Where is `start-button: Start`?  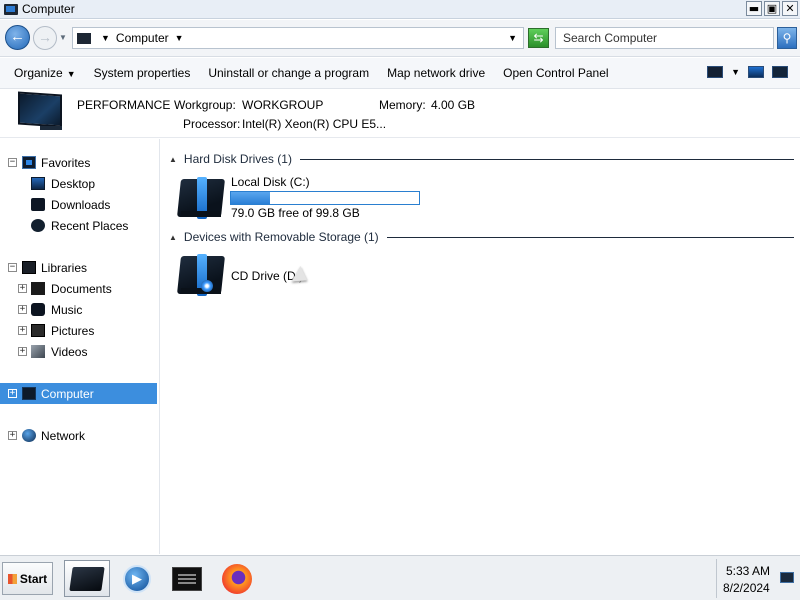 start-button: Start is located at coordinates (27, 578).